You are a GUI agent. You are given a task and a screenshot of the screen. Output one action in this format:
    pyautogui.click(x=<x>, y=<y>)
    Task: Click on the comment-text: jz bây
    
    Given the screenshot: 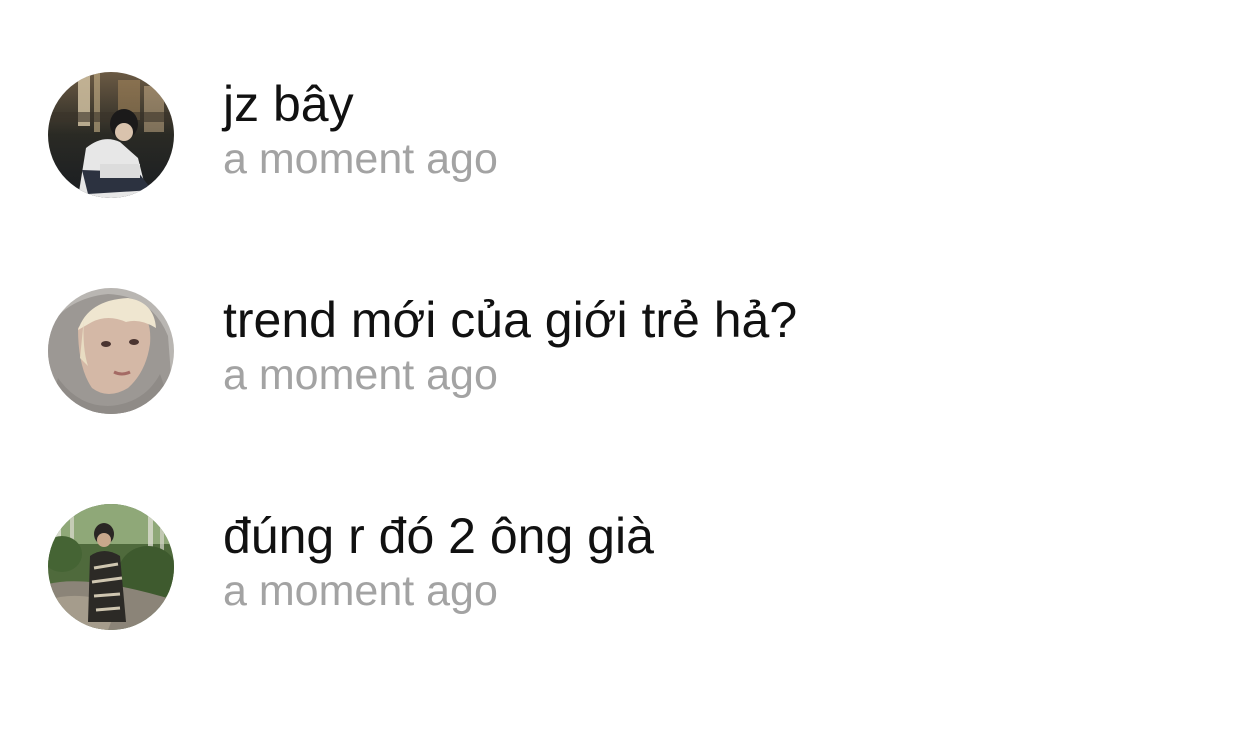 What is the action you would take?
    pyautogui.click(x=288, y=104)
    